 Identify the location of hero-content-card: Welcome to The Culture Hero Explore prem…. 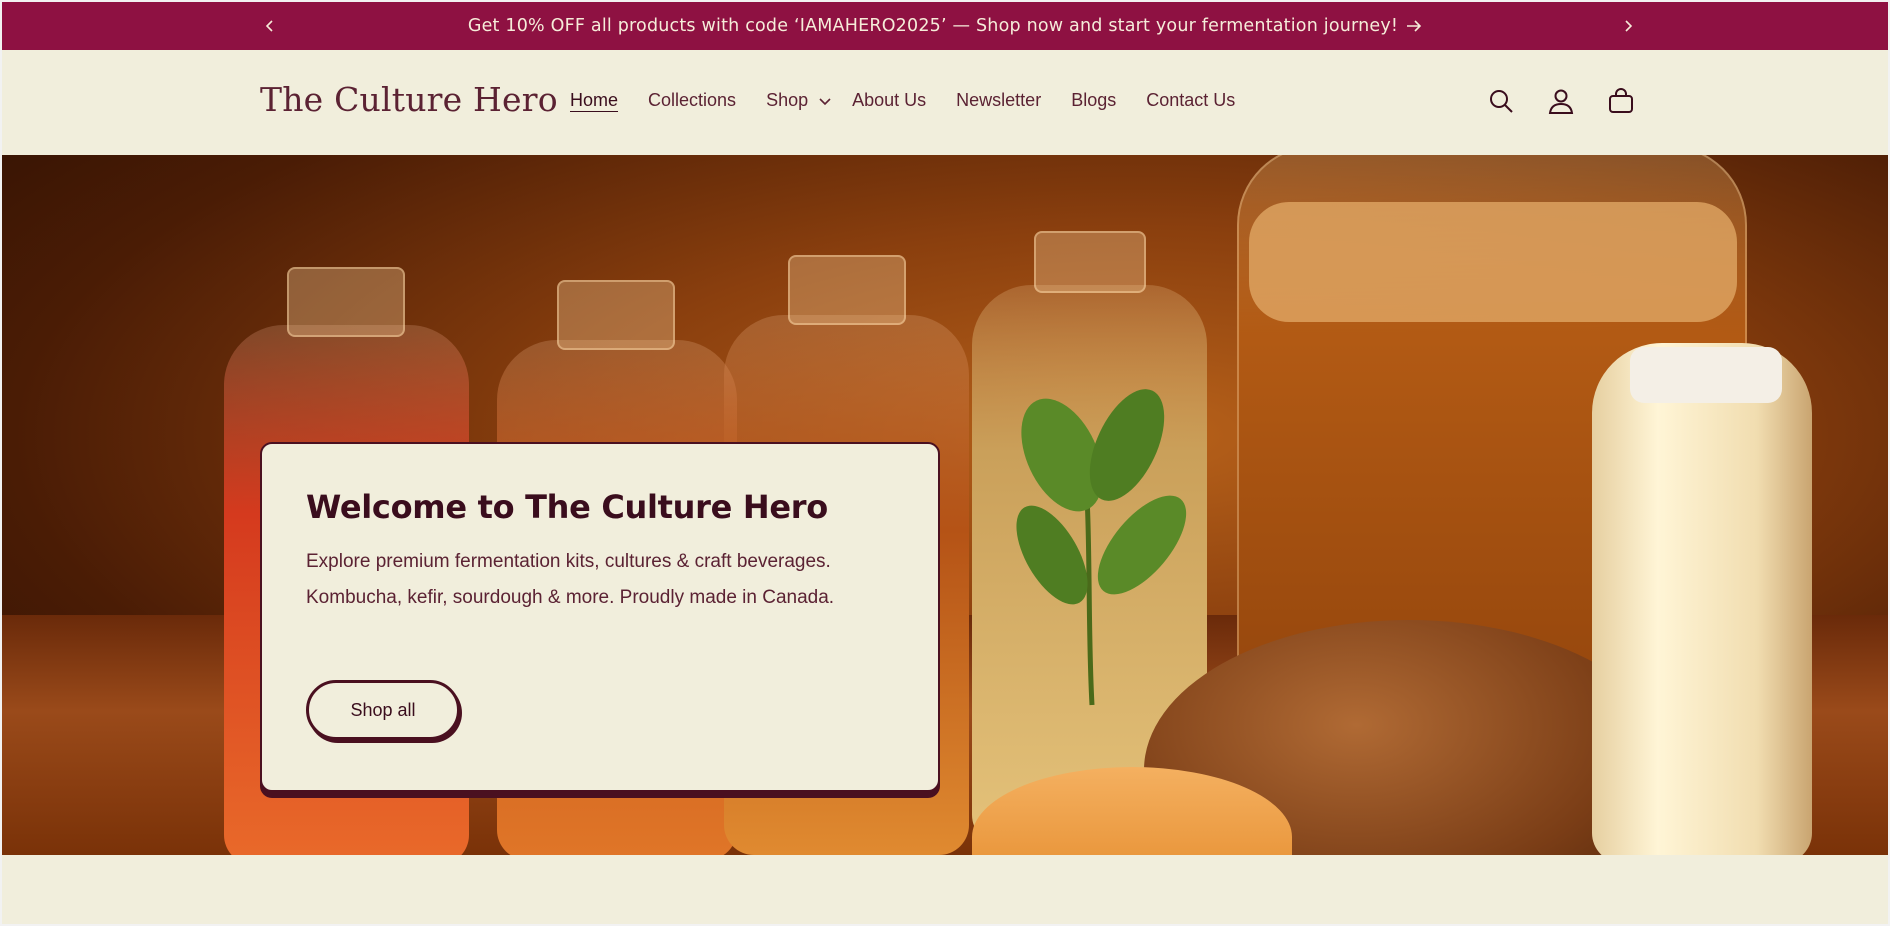
(600, 617).